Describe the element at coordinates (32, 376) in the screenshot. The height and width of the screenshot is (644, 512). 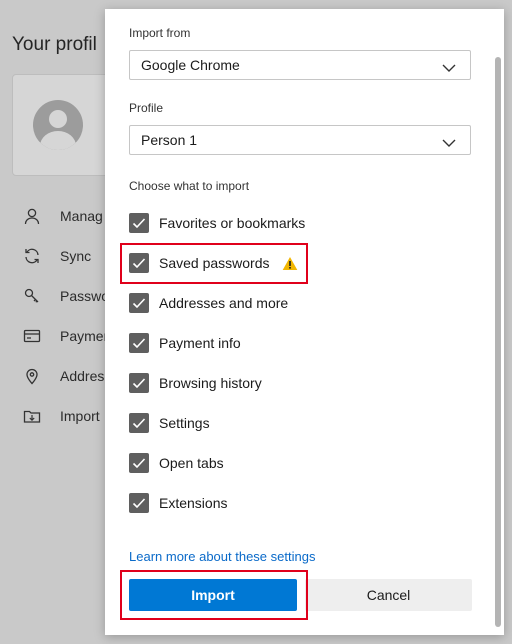
I see `location-icon` at that location.